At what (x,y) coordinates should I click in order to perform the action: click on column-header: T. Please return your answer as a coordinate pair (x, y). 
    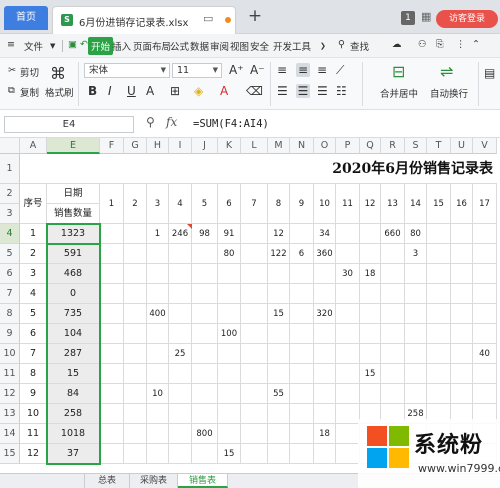
    Looking at the image, I should click on (439, 146).